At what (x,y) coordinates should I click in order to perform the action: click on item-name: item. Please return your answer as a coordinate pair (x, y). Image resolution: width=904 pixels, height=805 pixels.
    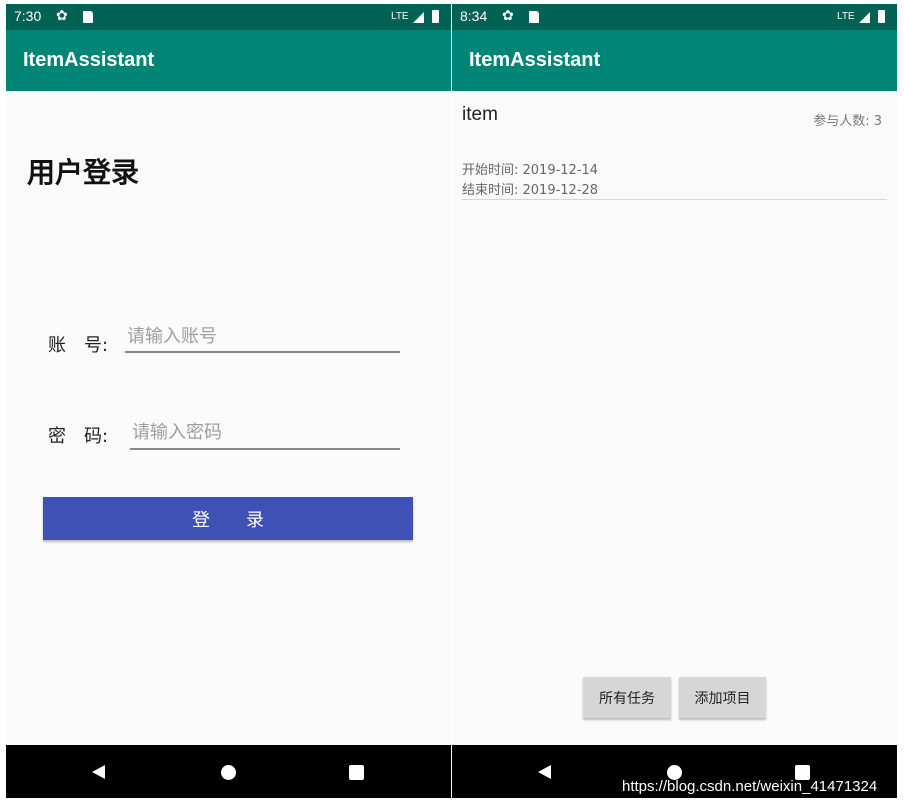
    Looking at the image, I should click on (480, 114).